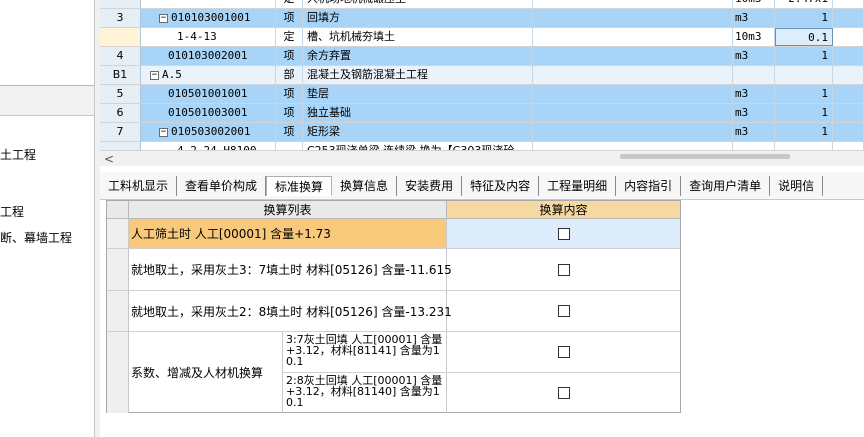  What do you see at coordinates (418, 18) in the screenshot?
I see `name-cell: 回填方` at bounding box center [418, 18].